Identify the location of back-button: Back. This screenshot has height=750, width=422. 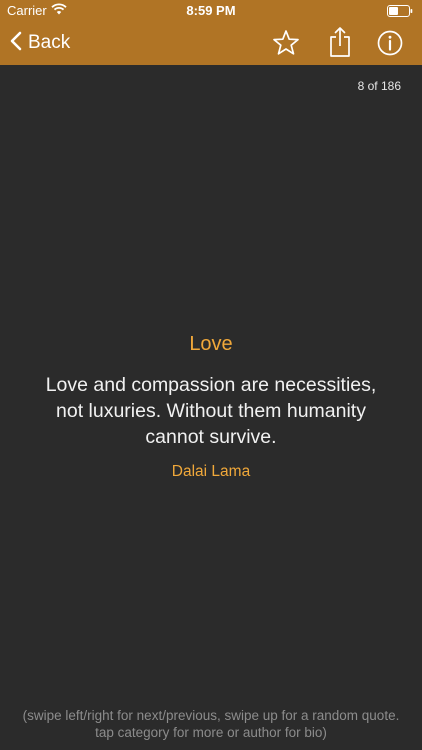
(40, 43).